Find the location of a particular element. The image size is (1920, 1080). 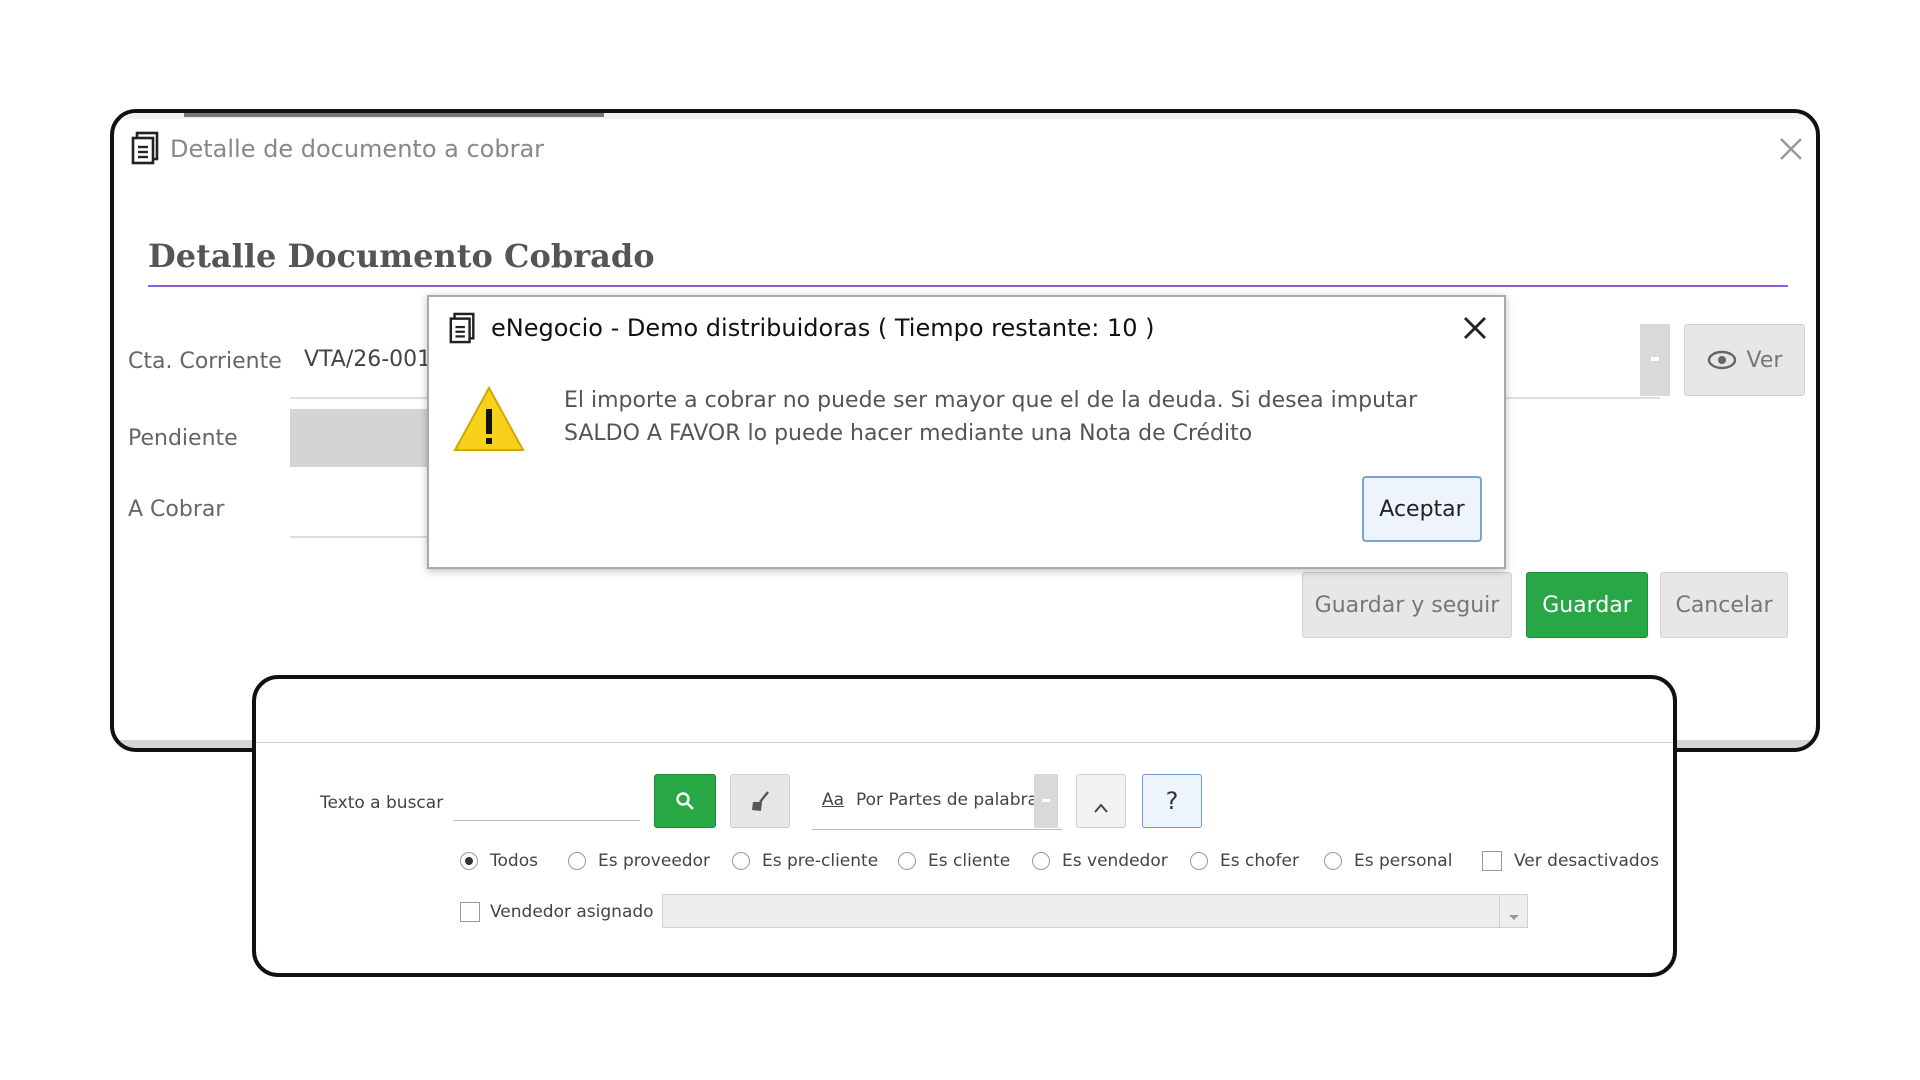

filter-label: Todos is located at coordinates (514, 861).